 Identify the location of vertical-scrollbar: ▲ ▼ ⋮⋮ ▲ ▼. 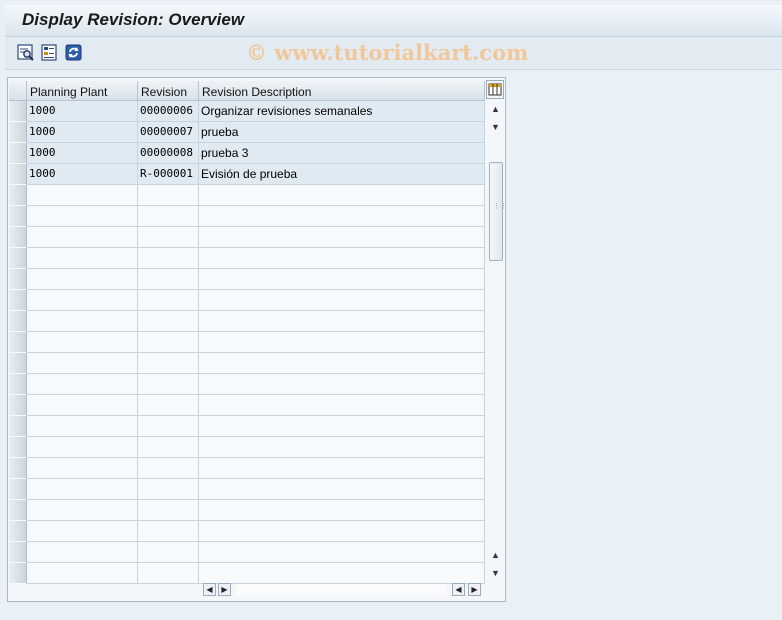
(497, 341).